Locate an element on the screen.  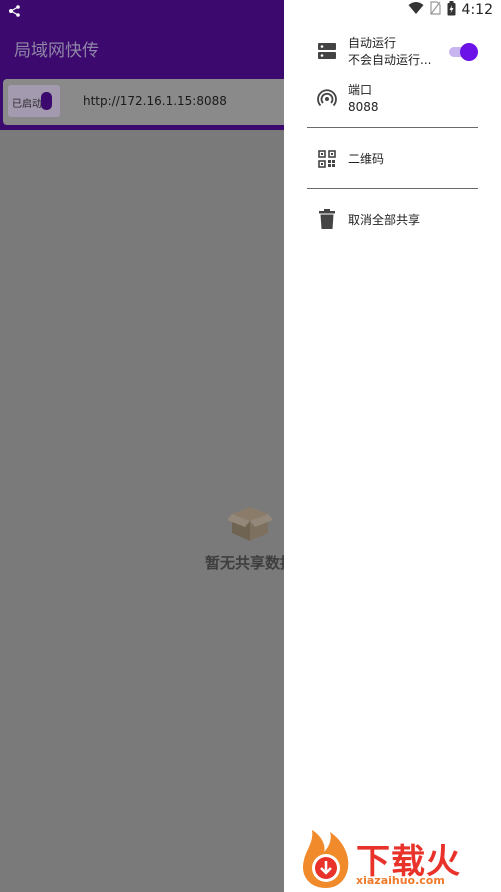
notification-icon is located at coordinates (15, 12).